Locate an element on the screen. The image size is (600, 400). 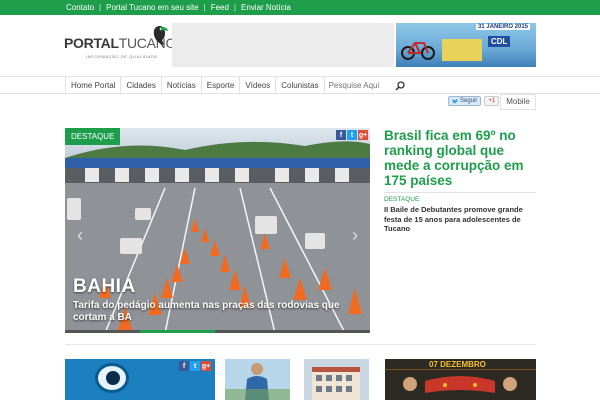
logo-tagline: INFORMAÇÃO DE QUALIDADE is located at coordinates (122, 56).